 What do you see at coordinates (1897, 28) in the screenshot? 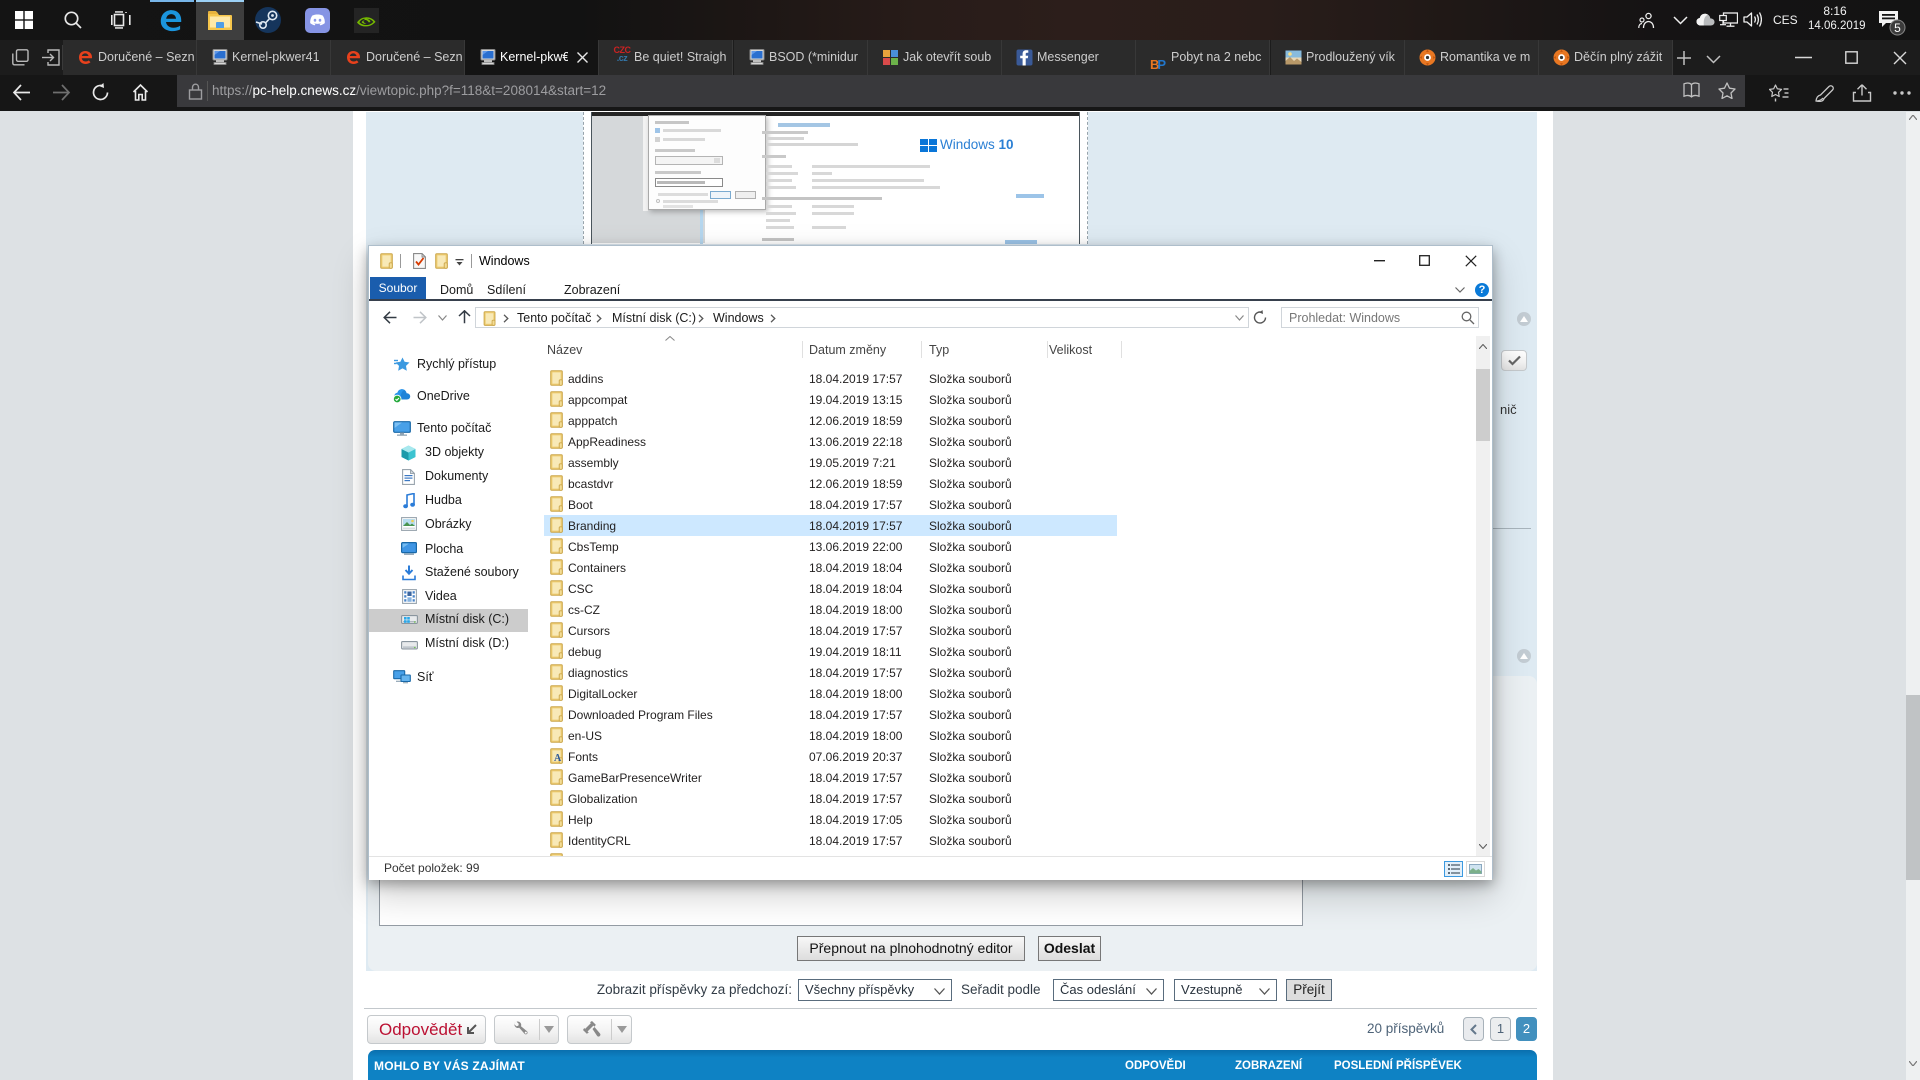
I see `svg-text: 5` at bounding box center [1897, 28].